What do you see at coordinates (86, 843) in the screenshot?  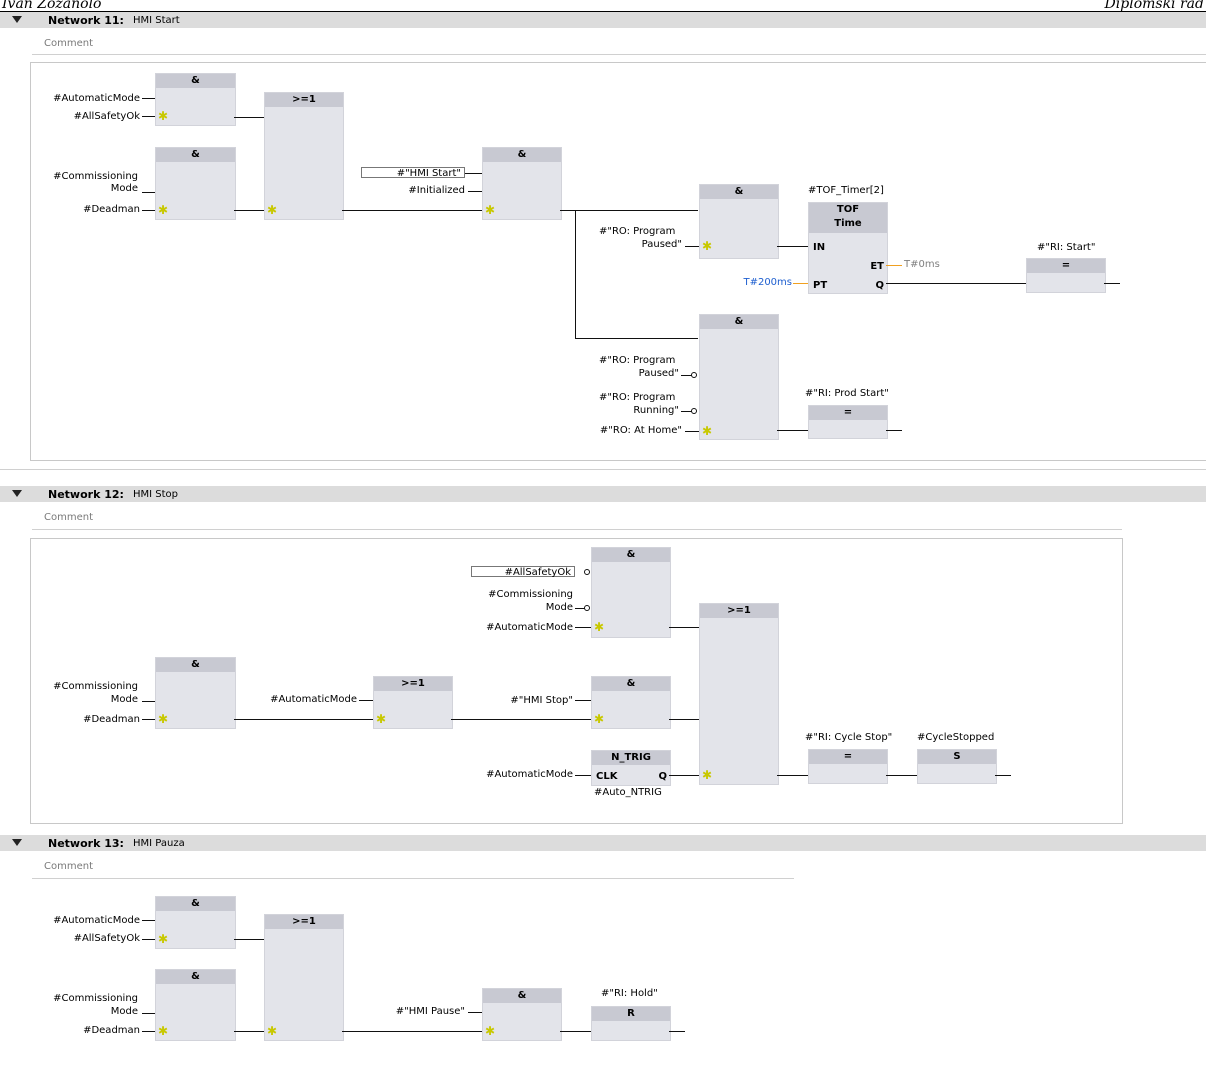 I see `network-title: Network 13:` at bounding box center [86, 843].